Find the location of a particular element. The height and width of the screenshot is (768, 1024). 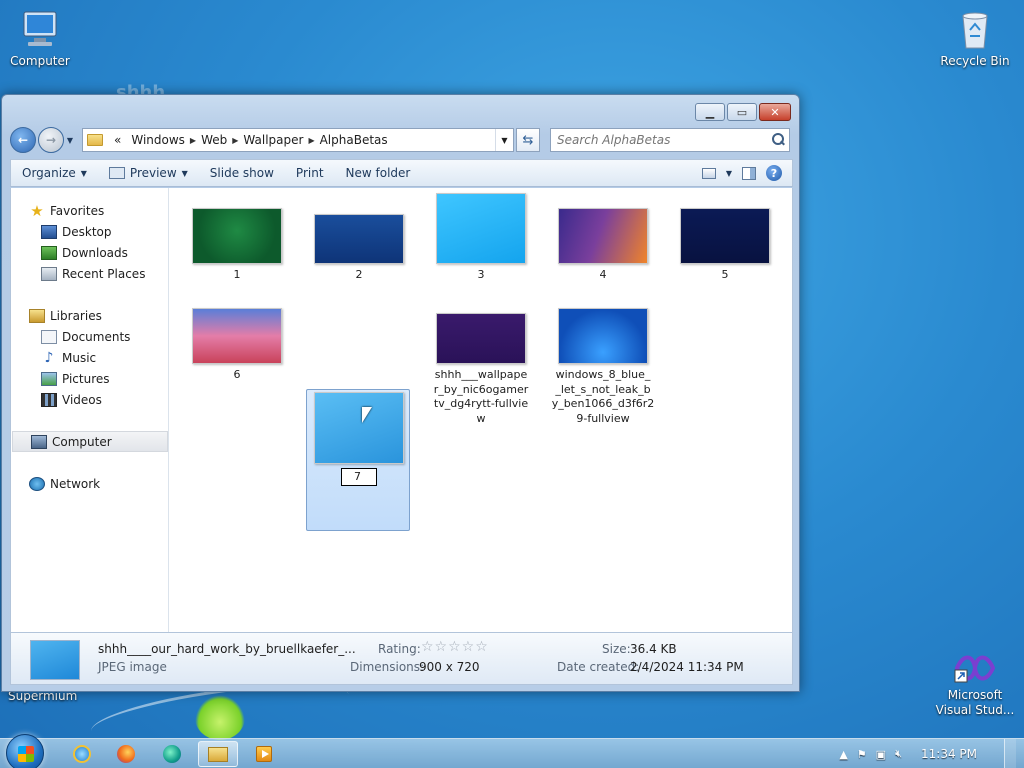

rename-input: 7 is located at coordinates (359, 477).